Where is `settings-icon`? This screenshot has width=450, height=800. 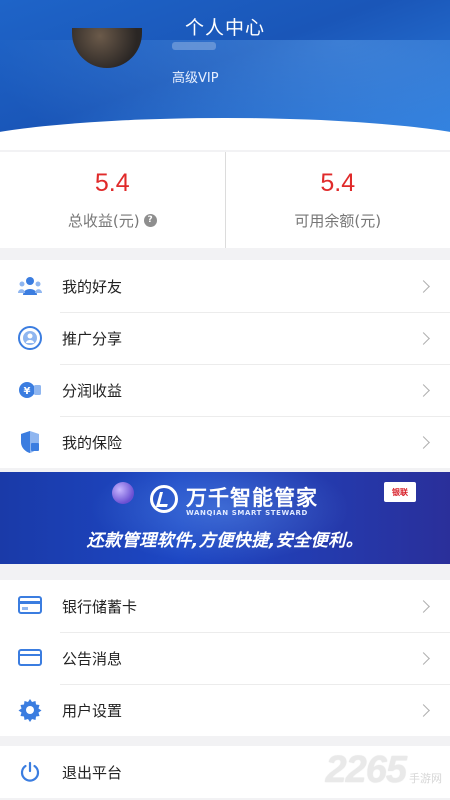
settings-icon is located at coordinates (30, 710).